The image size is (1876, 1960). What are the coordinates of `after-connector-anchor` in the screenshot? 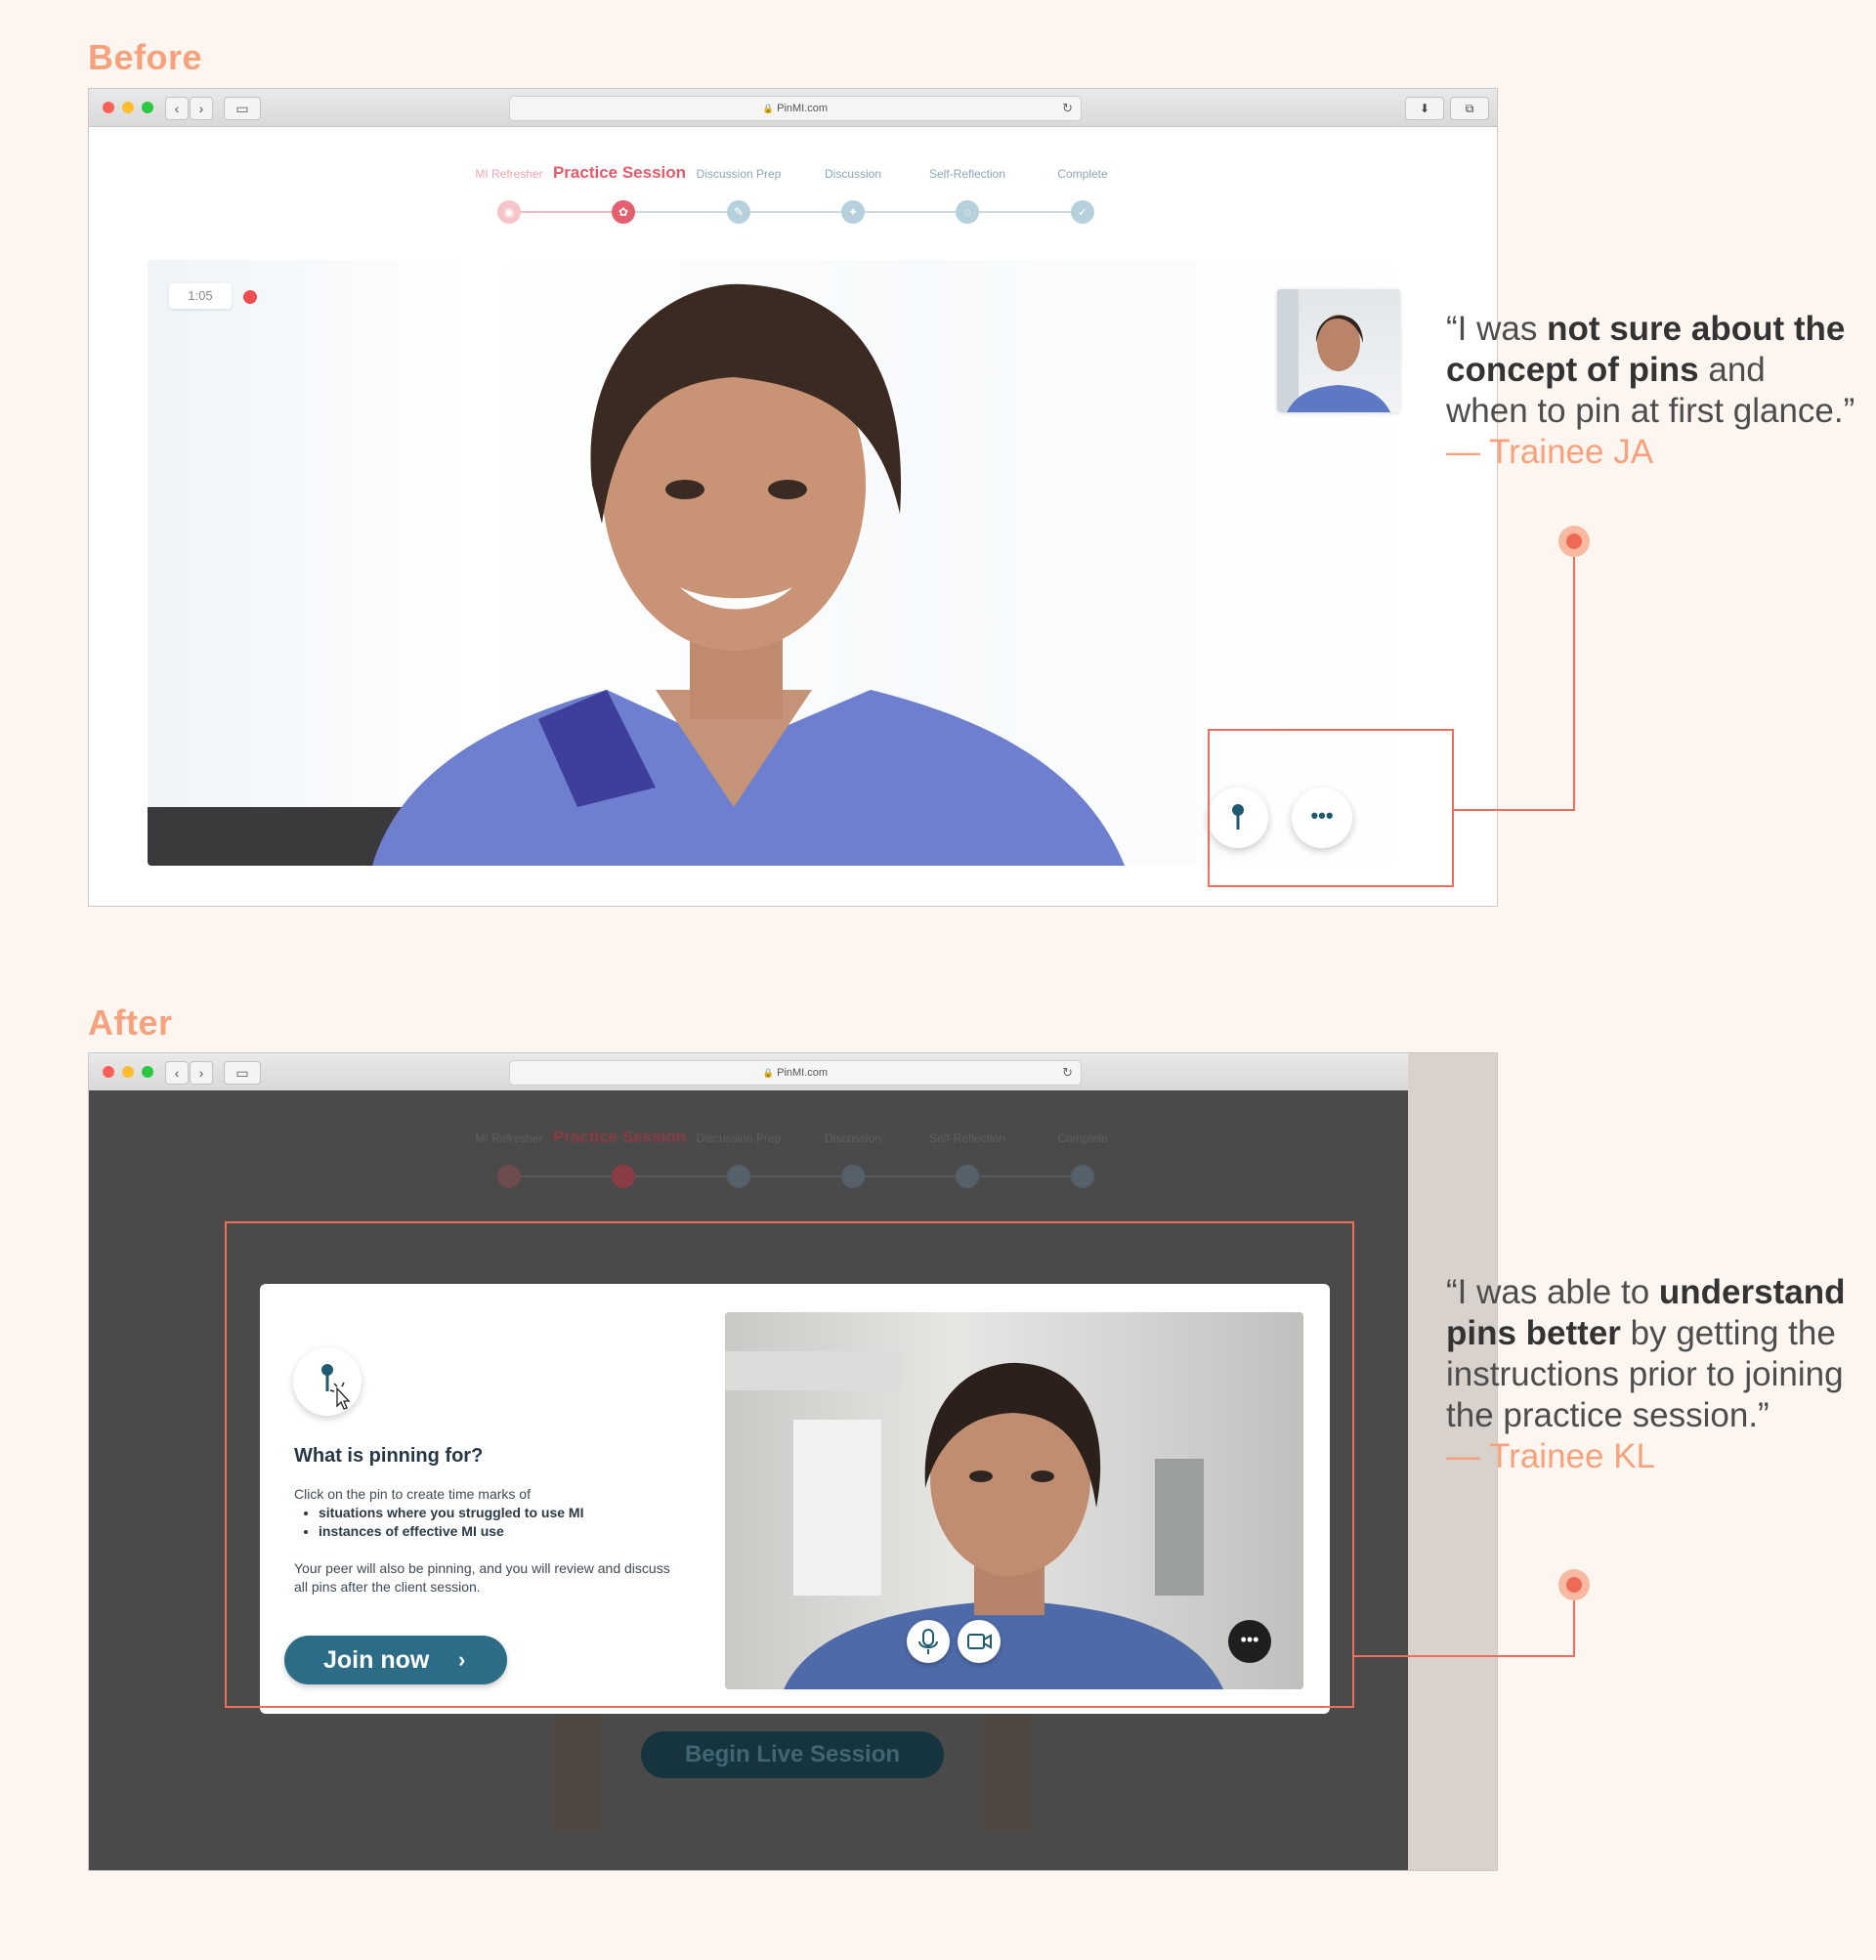 It's located at (1574, 1584).